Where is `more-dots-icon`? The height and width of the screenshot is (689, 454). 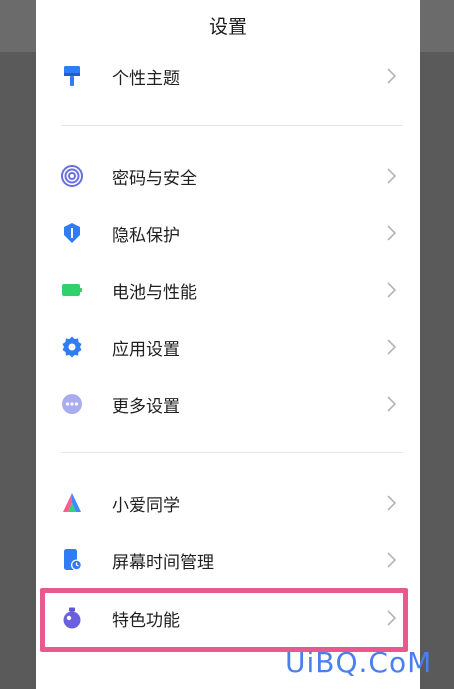
more-dots-icon is located at coordinates (72, 404).